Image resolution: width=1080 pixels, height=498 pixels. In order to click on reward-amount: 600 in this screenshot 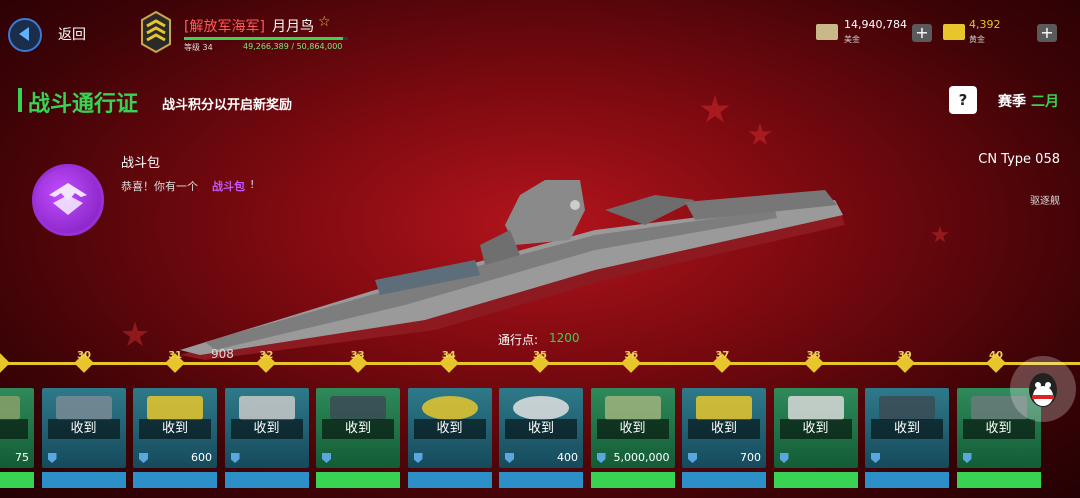, I will do `click(201, 457)`.